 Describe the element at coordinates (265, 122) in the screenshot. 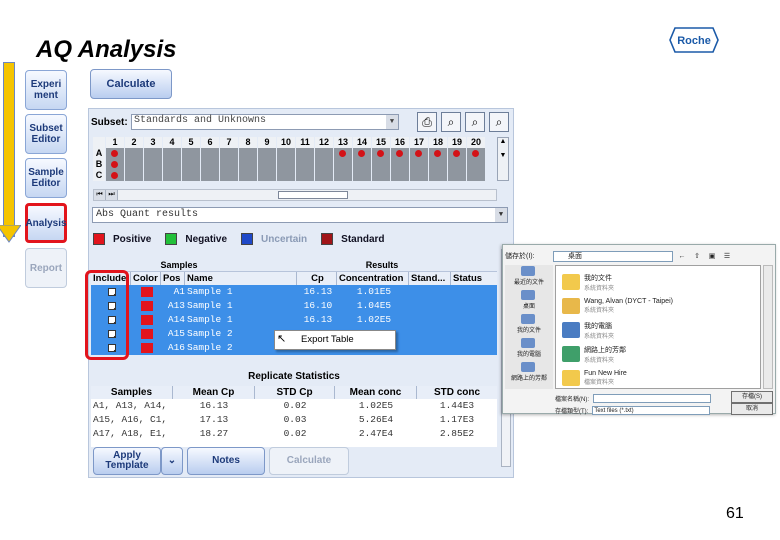

I see `subset-select: Standards and Unknowns ▼` at that location.